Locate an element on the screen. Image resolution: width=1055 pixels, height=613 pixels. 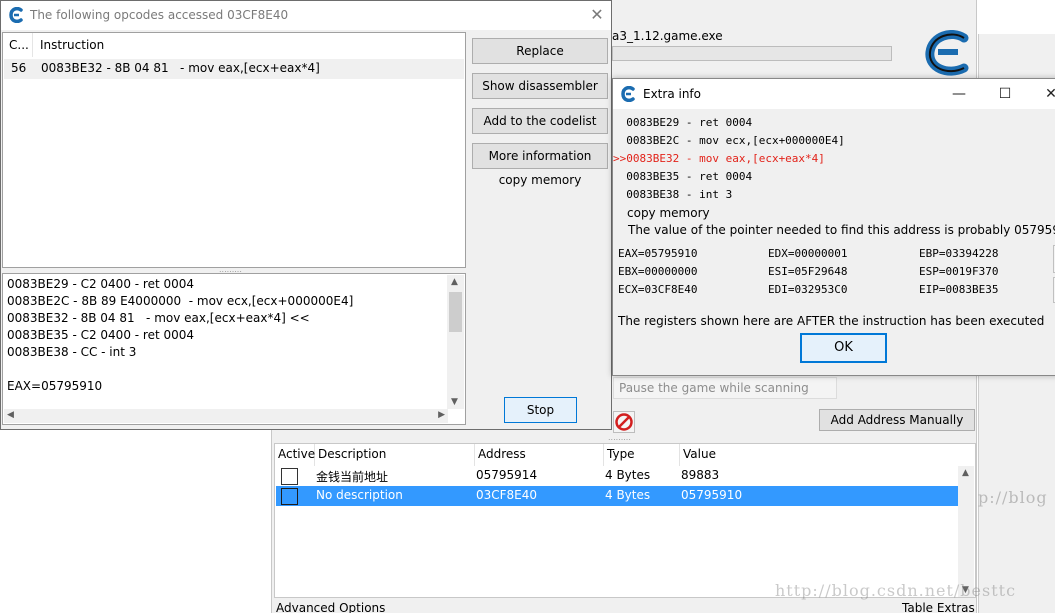
disasm-line: 0083BE35 - C2 0400 - ret 0004 is located at coordinates (101, 335).